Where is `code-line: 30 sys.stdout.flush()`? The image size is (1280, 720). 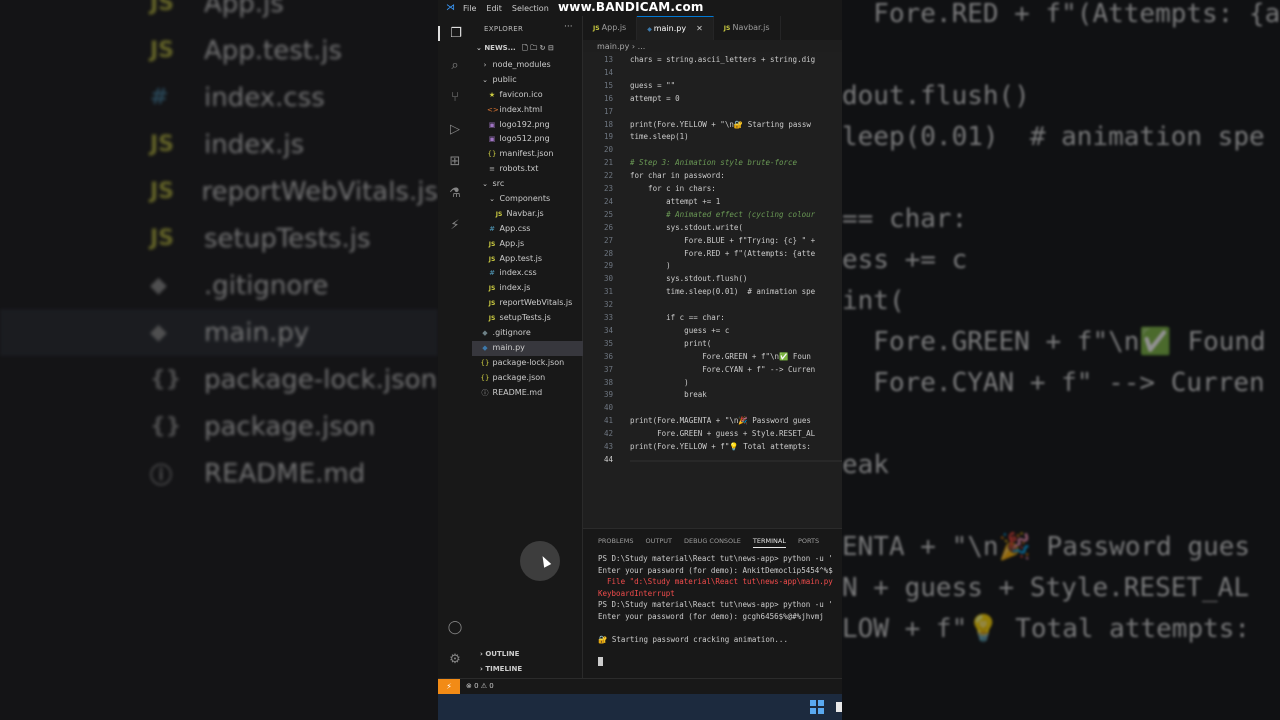 code-line: 30 sys.stdout.flush() is located at coordinates (712, 278).